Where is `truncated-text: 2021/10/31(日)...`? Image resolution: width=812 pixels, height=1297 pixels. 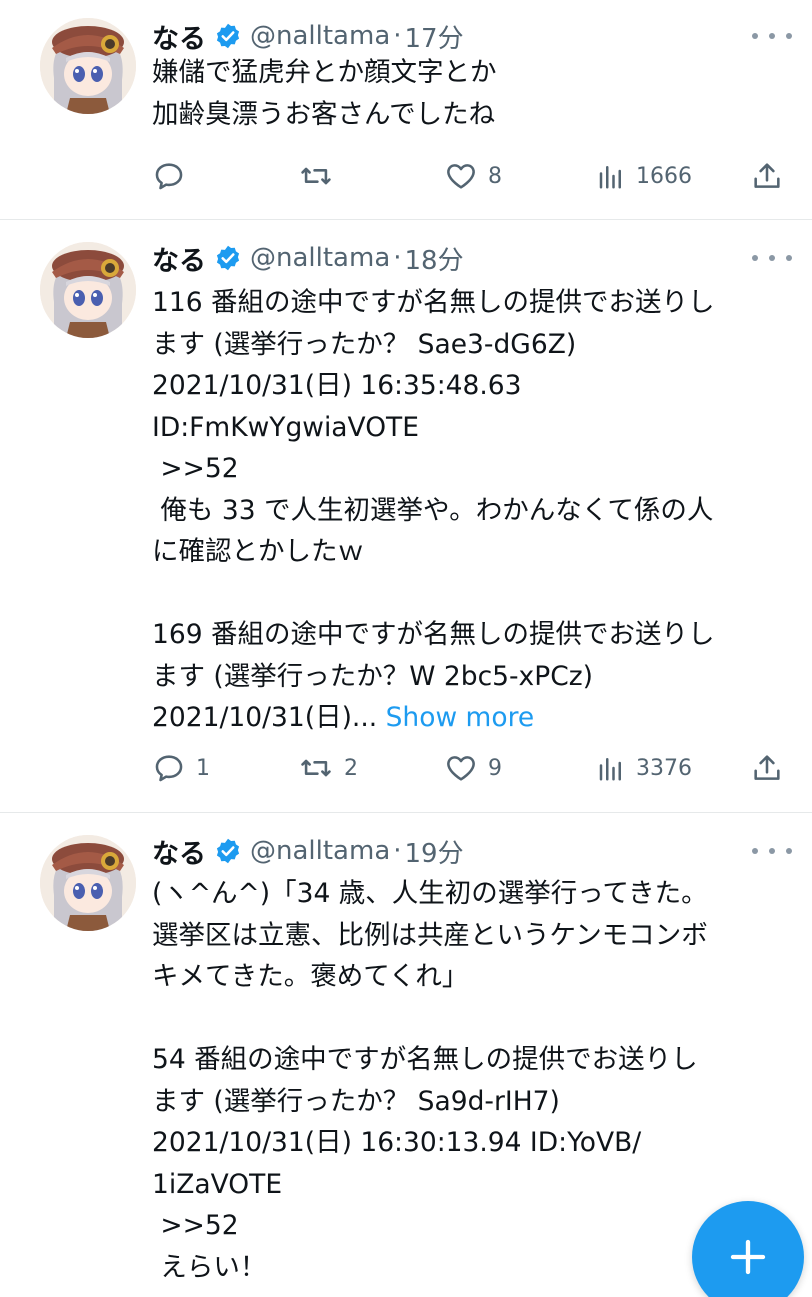
truncated-text: 2021/10/31(日)... is located at coordinates (269, 717).